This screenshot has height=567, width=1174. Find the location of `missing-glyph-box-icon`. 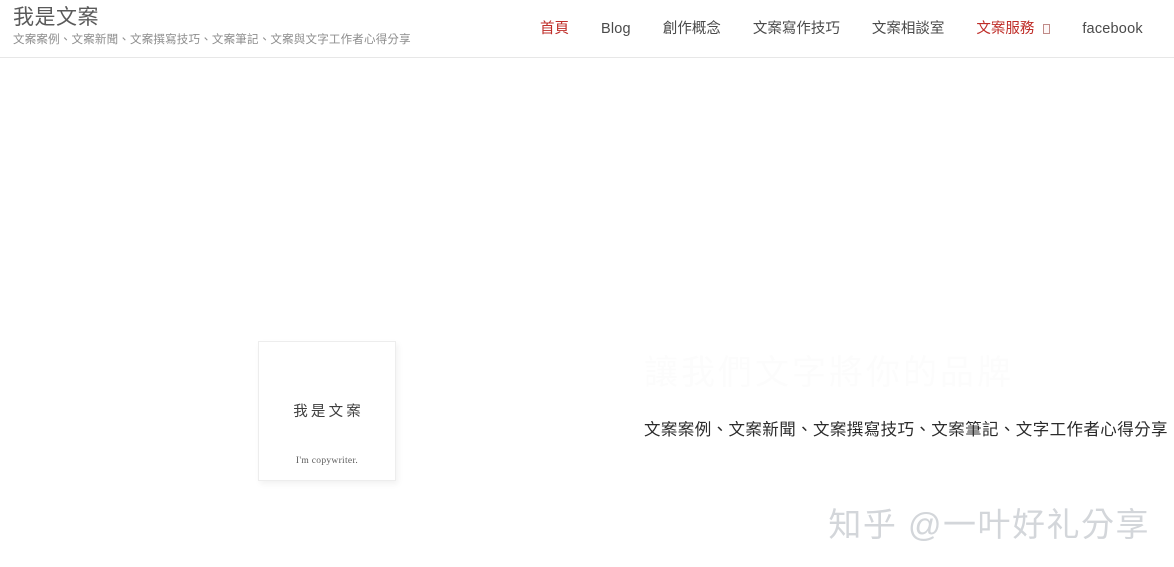

missing-glyph-box-icon is located at coordinates (1047, 29).